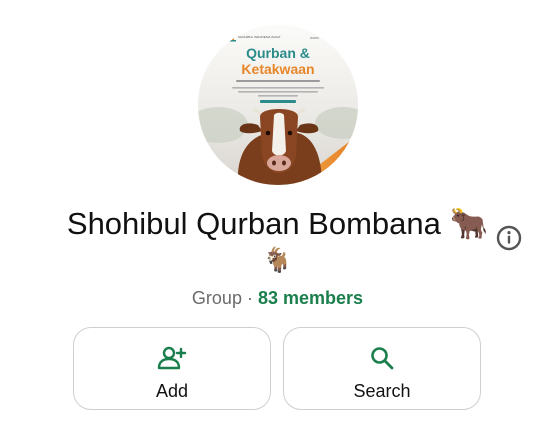  What do you see at coordinates (310, 298) in the screenshot?
I see `members-count-link: 83 members` at bounding box center [310, 298].